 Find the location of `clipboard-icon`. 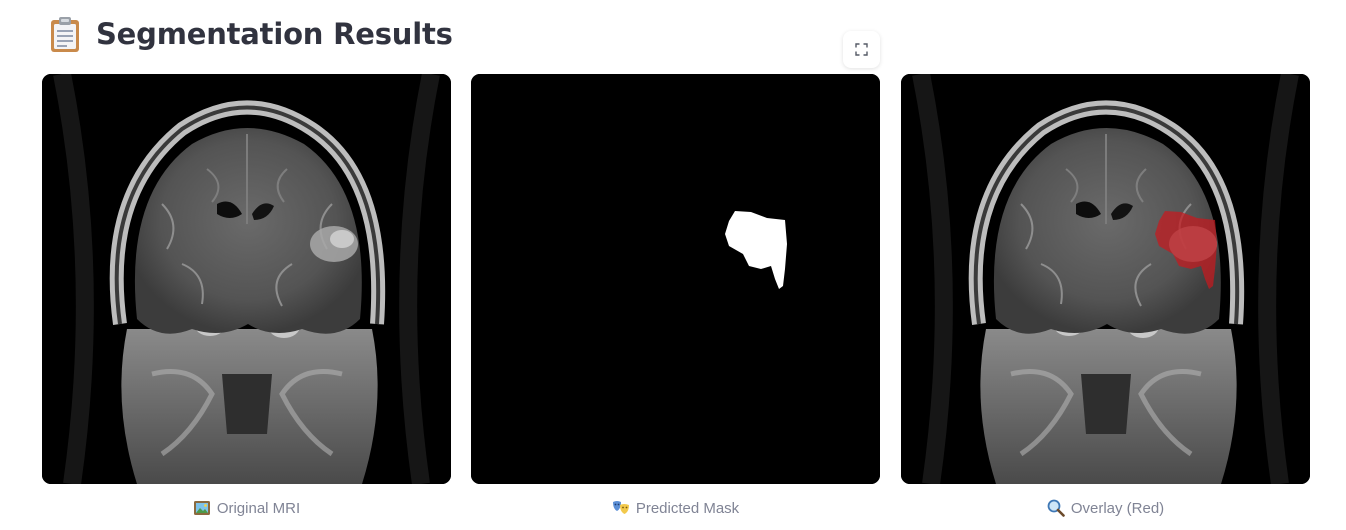

clipboard-icon is located at coordinates (65, 34).